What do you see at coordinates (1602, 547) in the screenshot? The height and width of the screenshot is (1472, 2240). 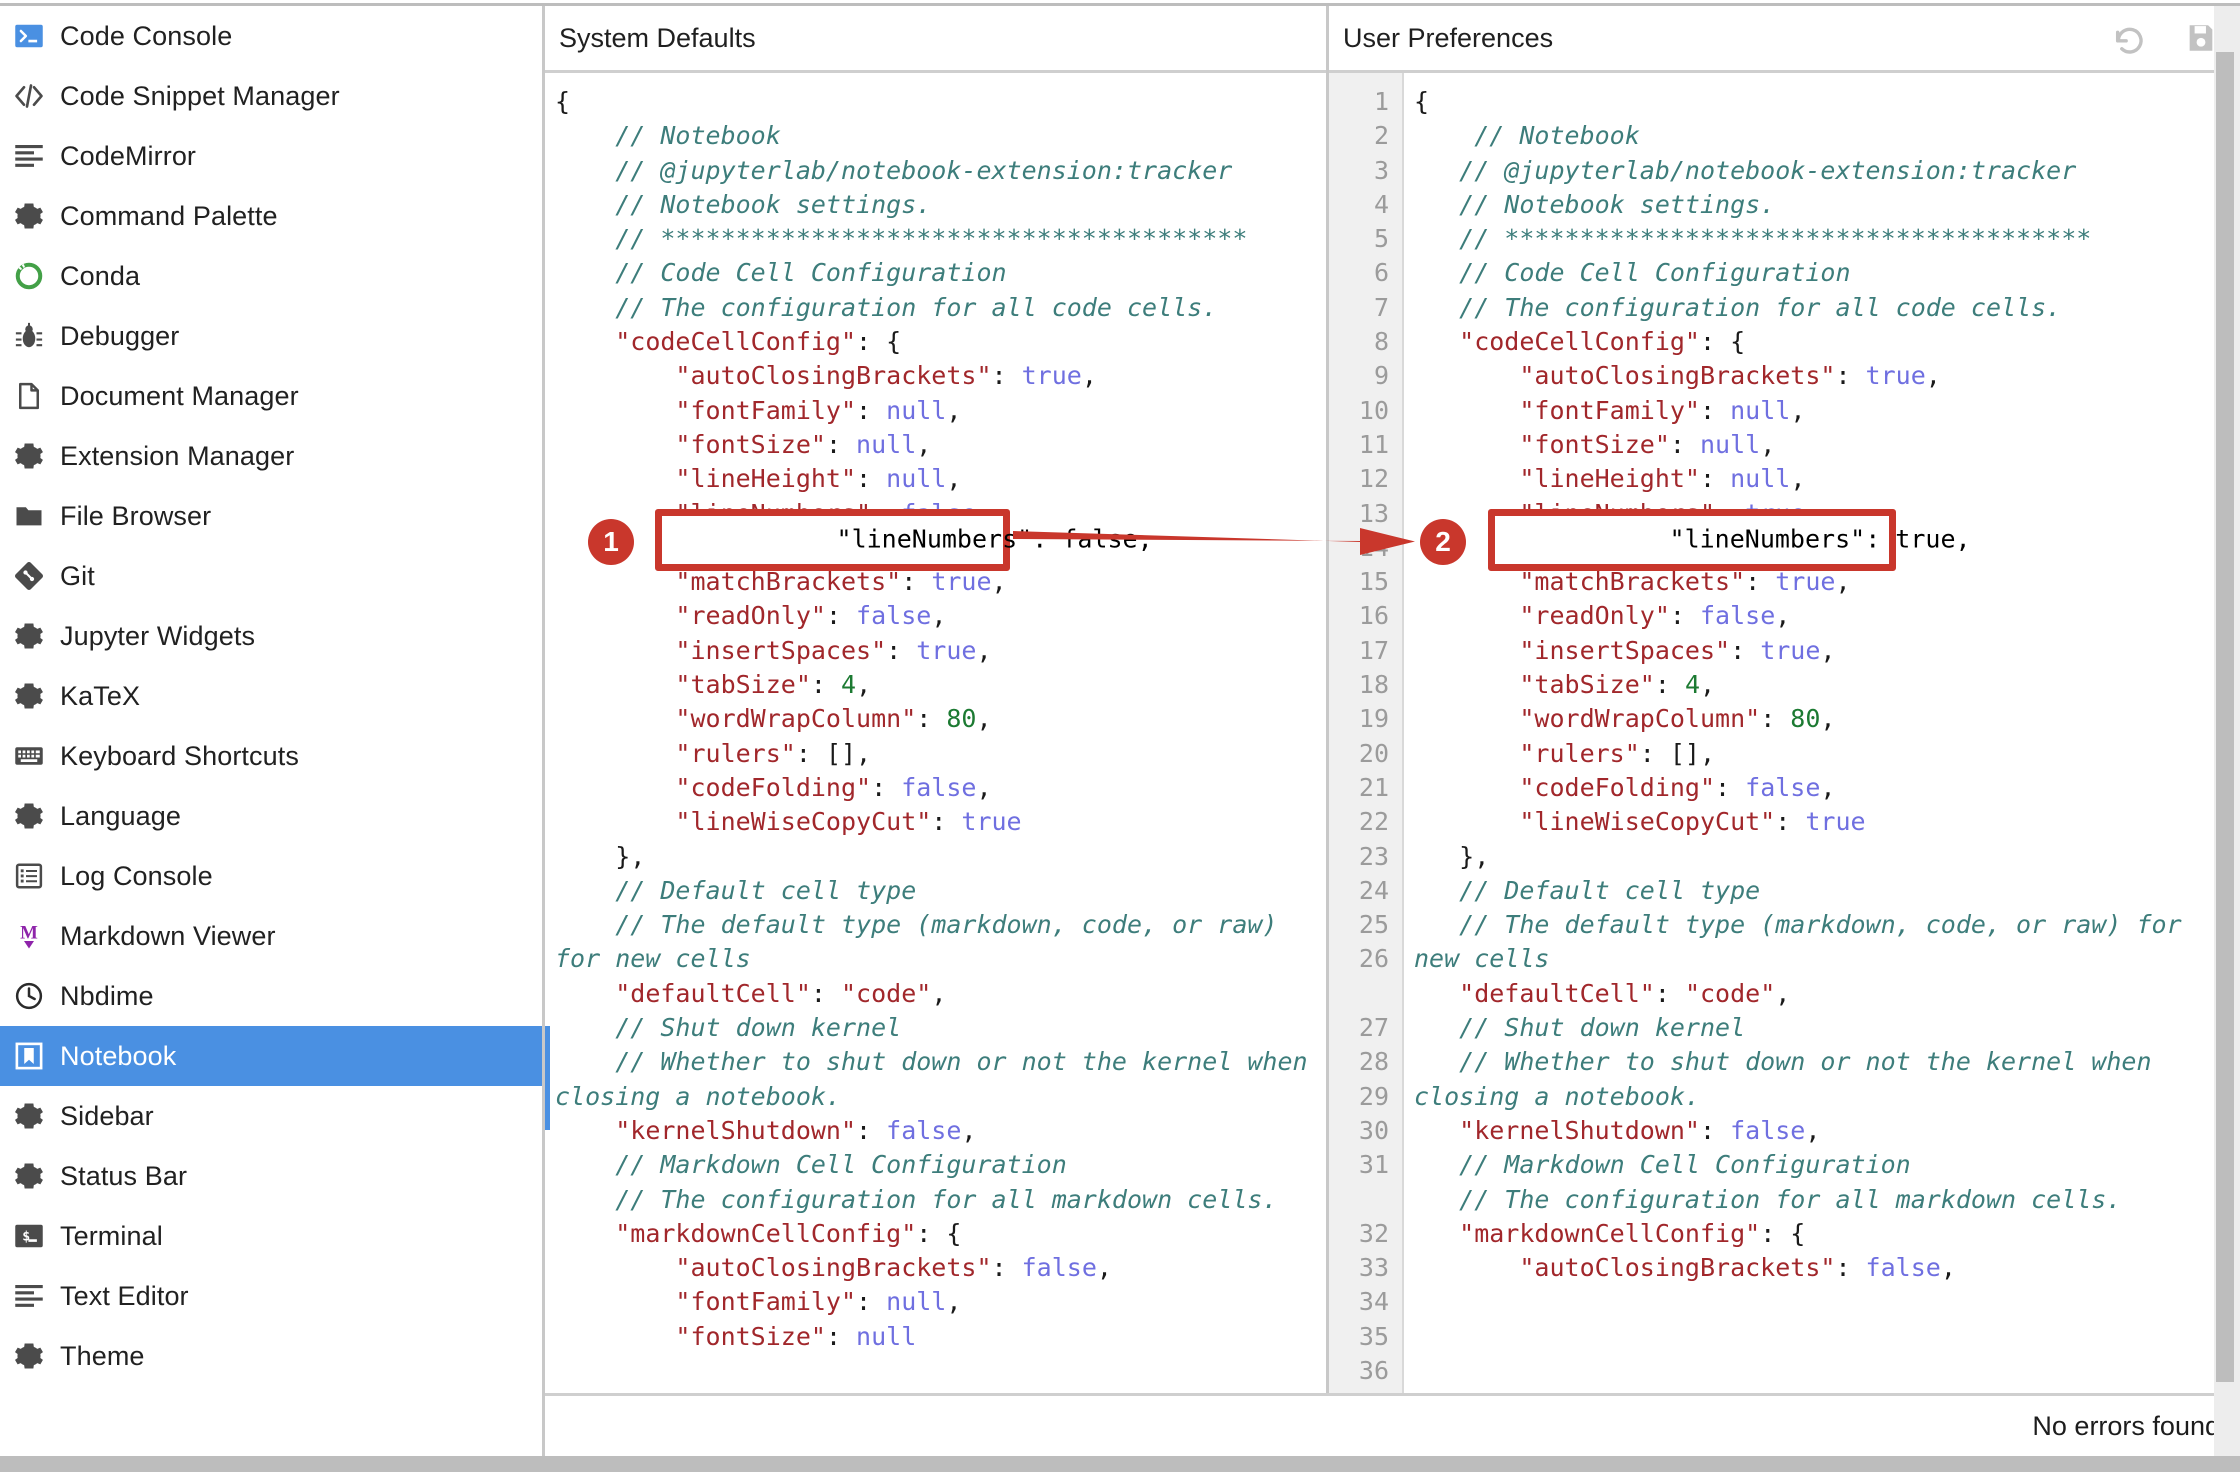 I see `code-line: "lineWrap": "off",` at bounding box center [1602, 547].